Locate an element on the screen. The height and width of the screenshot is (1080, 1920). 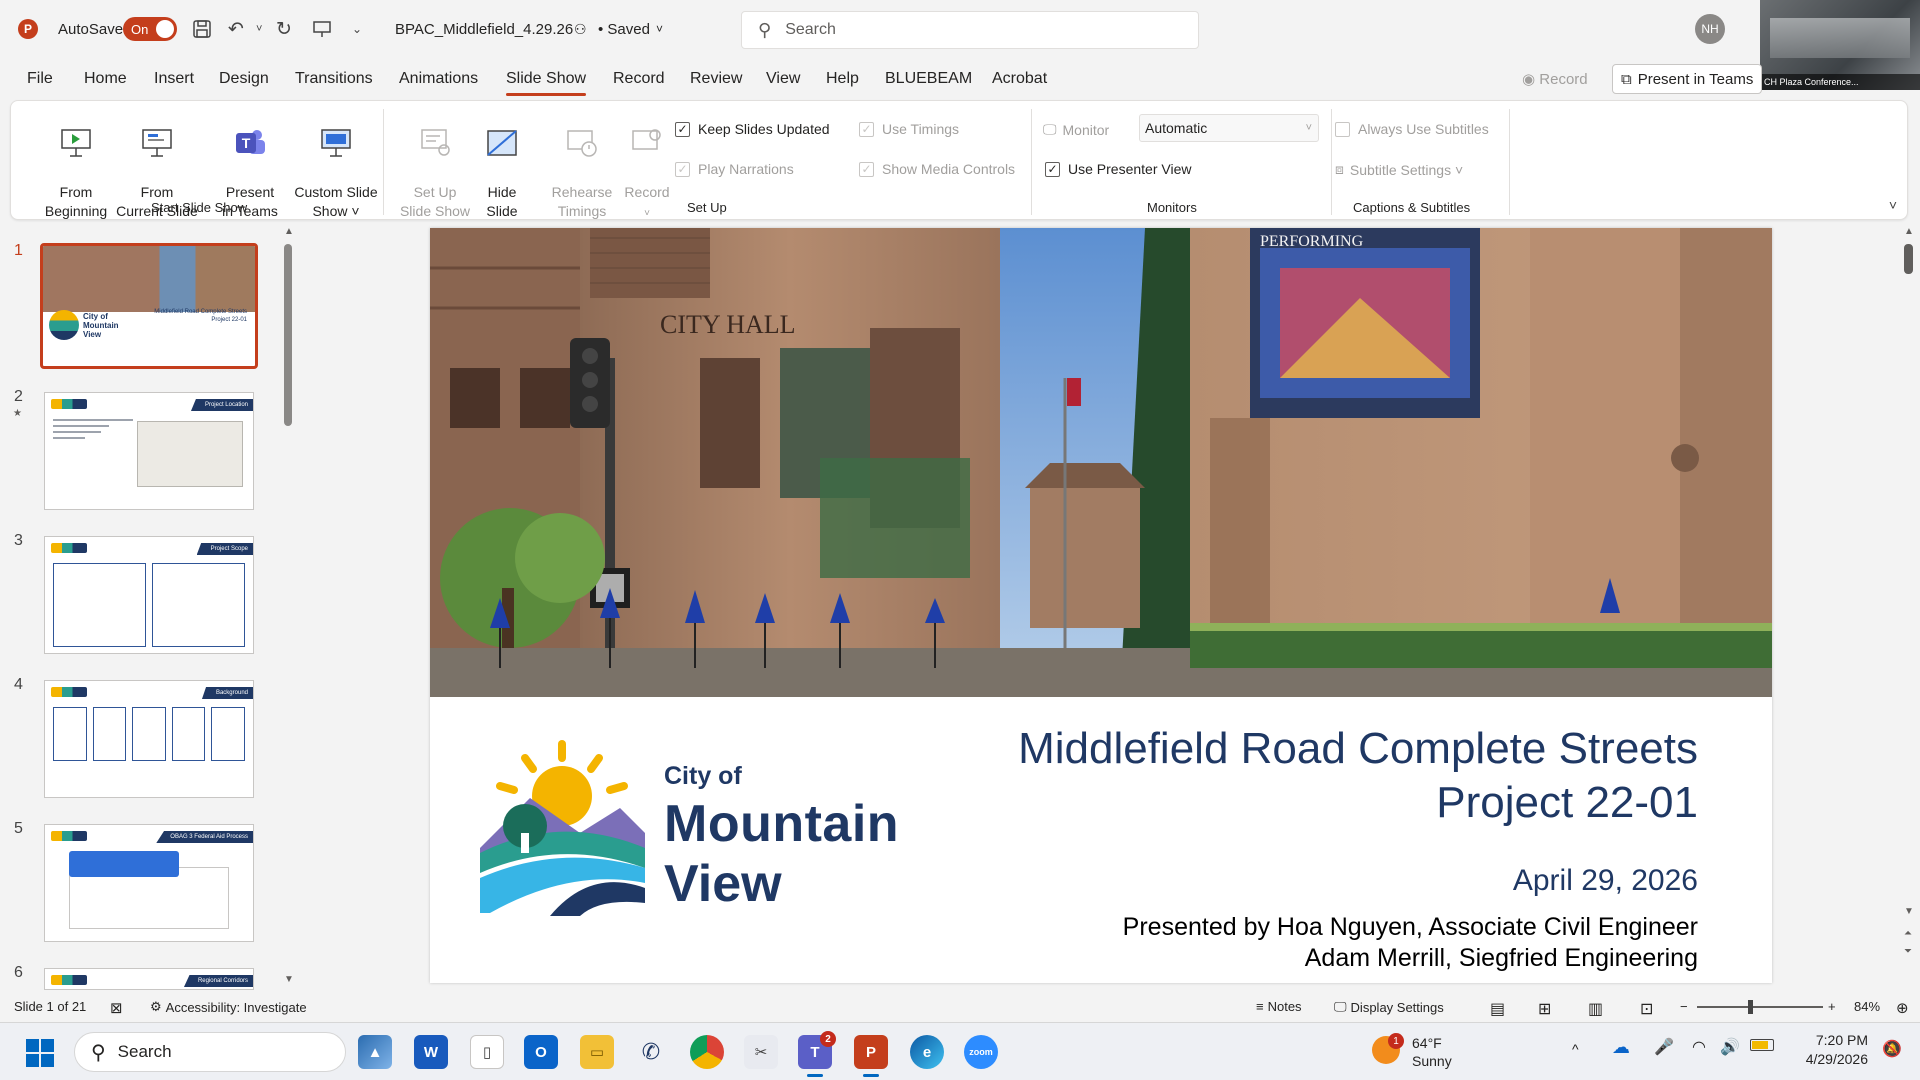
subtitle-settings-button: ⧈ Subtitle Settings ˅ is located at coordinates (1399, 169).